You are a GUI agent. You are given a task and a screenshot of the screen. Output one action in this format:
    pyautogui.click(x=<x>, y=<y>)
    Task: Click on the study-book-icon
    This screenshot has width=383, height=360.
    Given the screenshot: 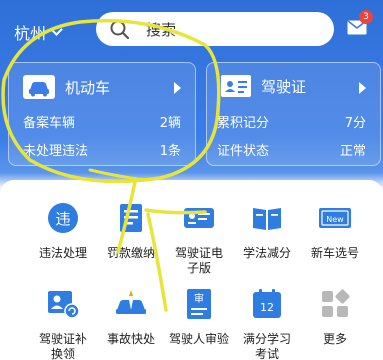 What is the action you would take?
    pyautogui.click(x=267, y=219)
    